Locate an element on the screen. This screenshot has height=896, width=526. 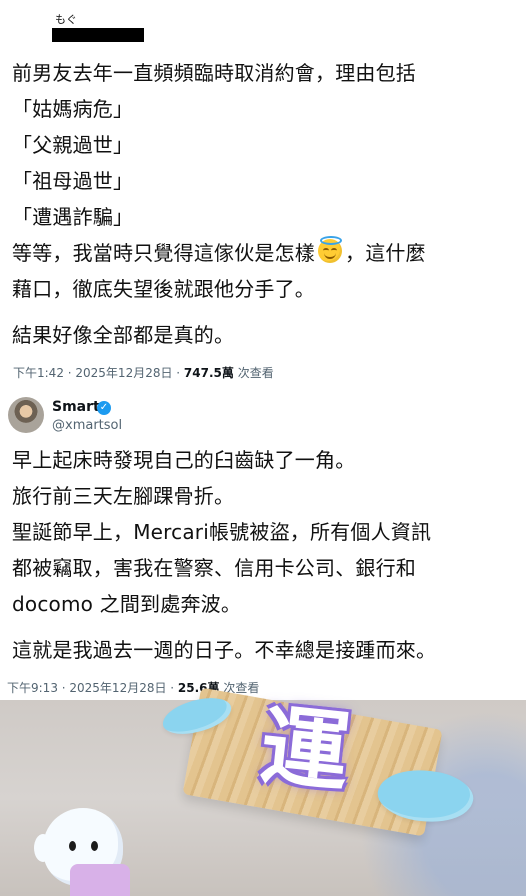
tweet-2-line-6: 這就是我過去一週的日子。不幸總是接踵而來。 is located at coordinates (224, 650).